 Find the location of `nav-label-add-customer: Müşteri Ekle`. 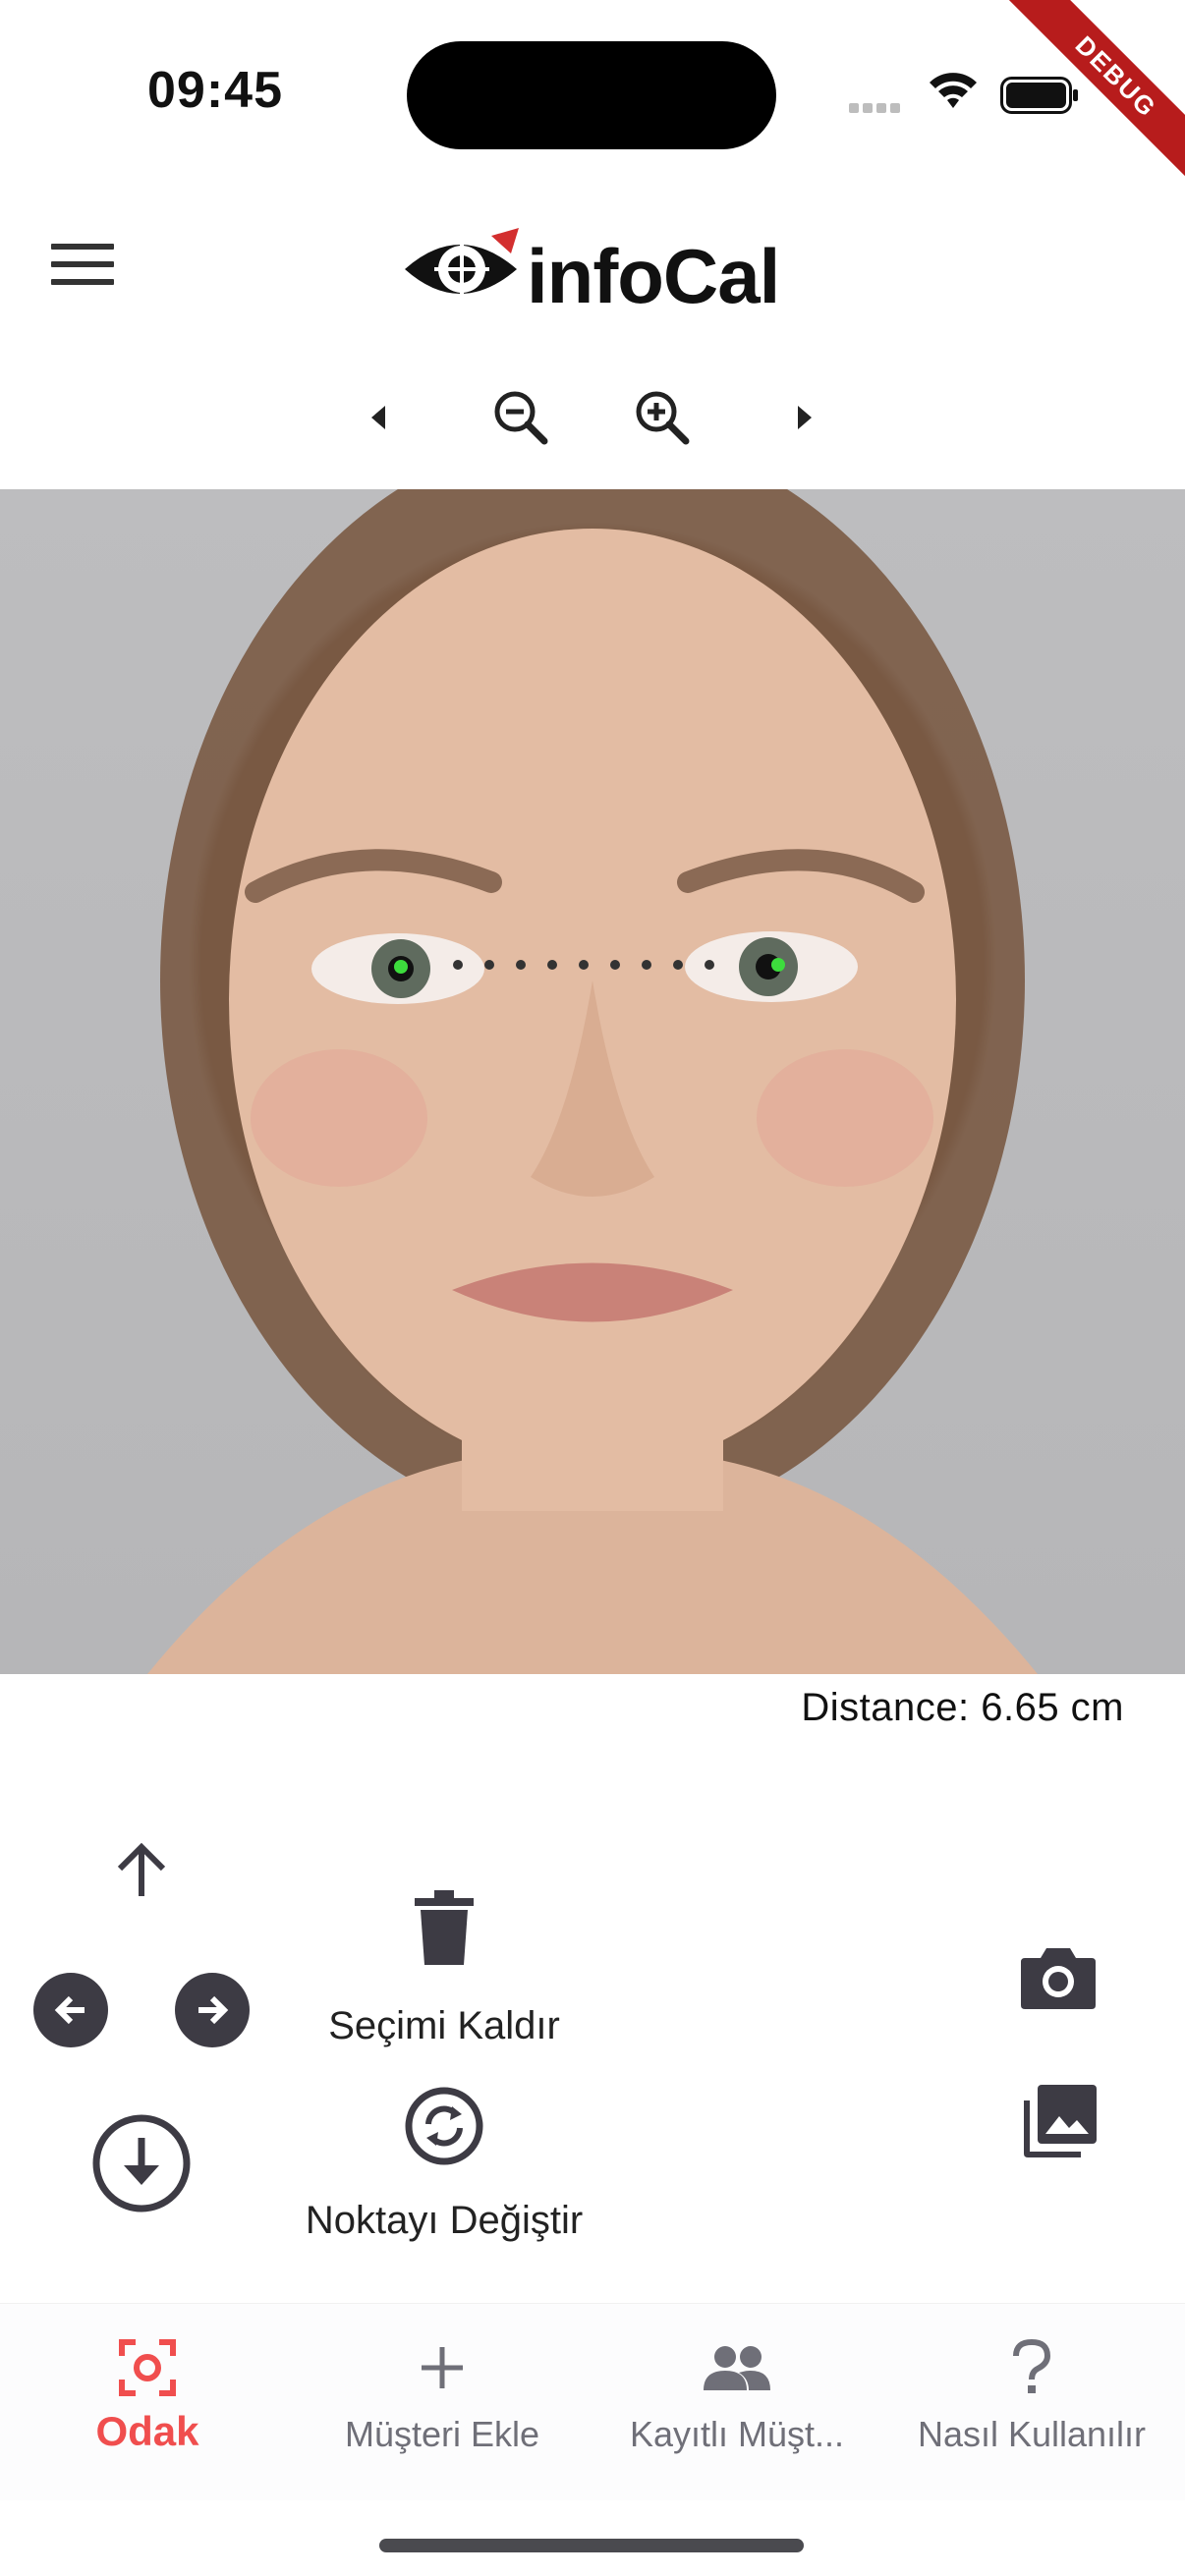

nav-label-add-customer: Müşteri Ekle is located at coordinates (442, 2434).